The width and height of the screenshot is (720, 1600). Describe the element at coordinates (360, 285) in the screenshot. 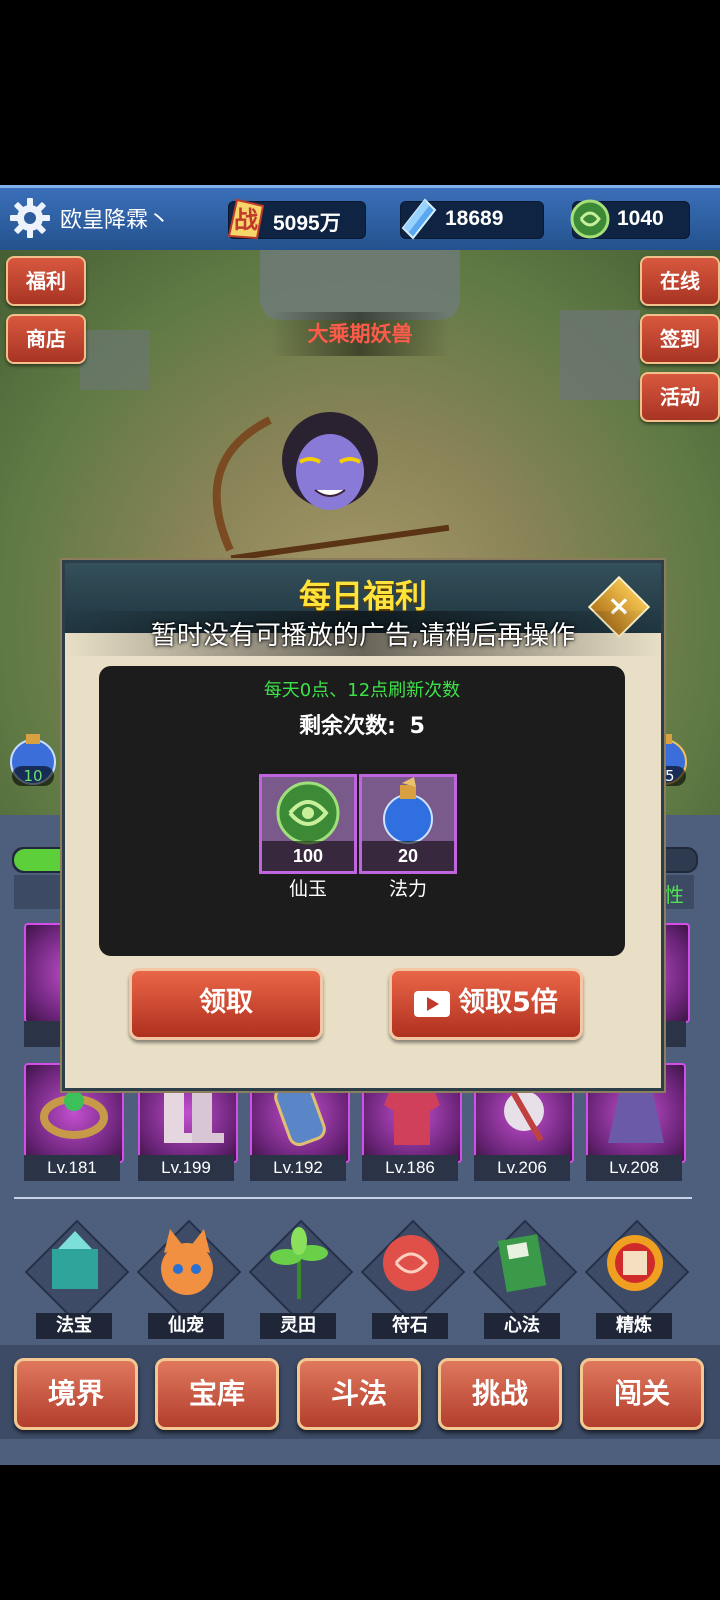

I see `stone-statue` at that location.